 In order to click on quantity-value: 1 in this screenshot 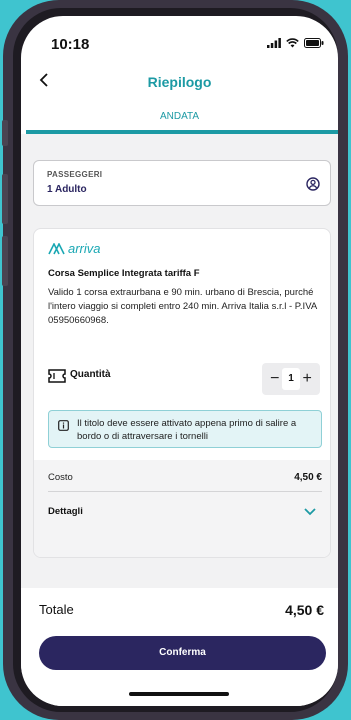, I will do `click(291, 379)`.